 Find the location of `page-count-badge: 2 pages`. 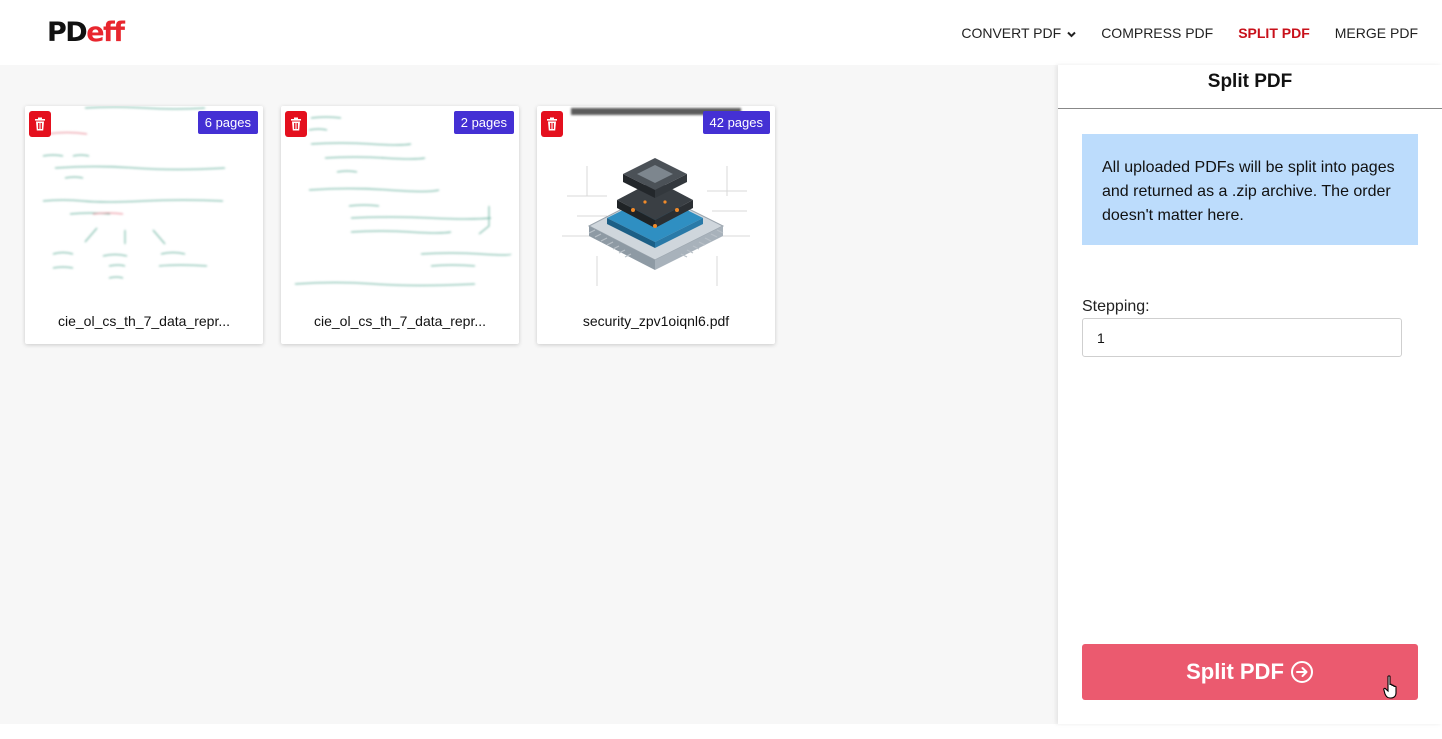

page-count-badge: 2 pages is located at coordinates (483, 122).